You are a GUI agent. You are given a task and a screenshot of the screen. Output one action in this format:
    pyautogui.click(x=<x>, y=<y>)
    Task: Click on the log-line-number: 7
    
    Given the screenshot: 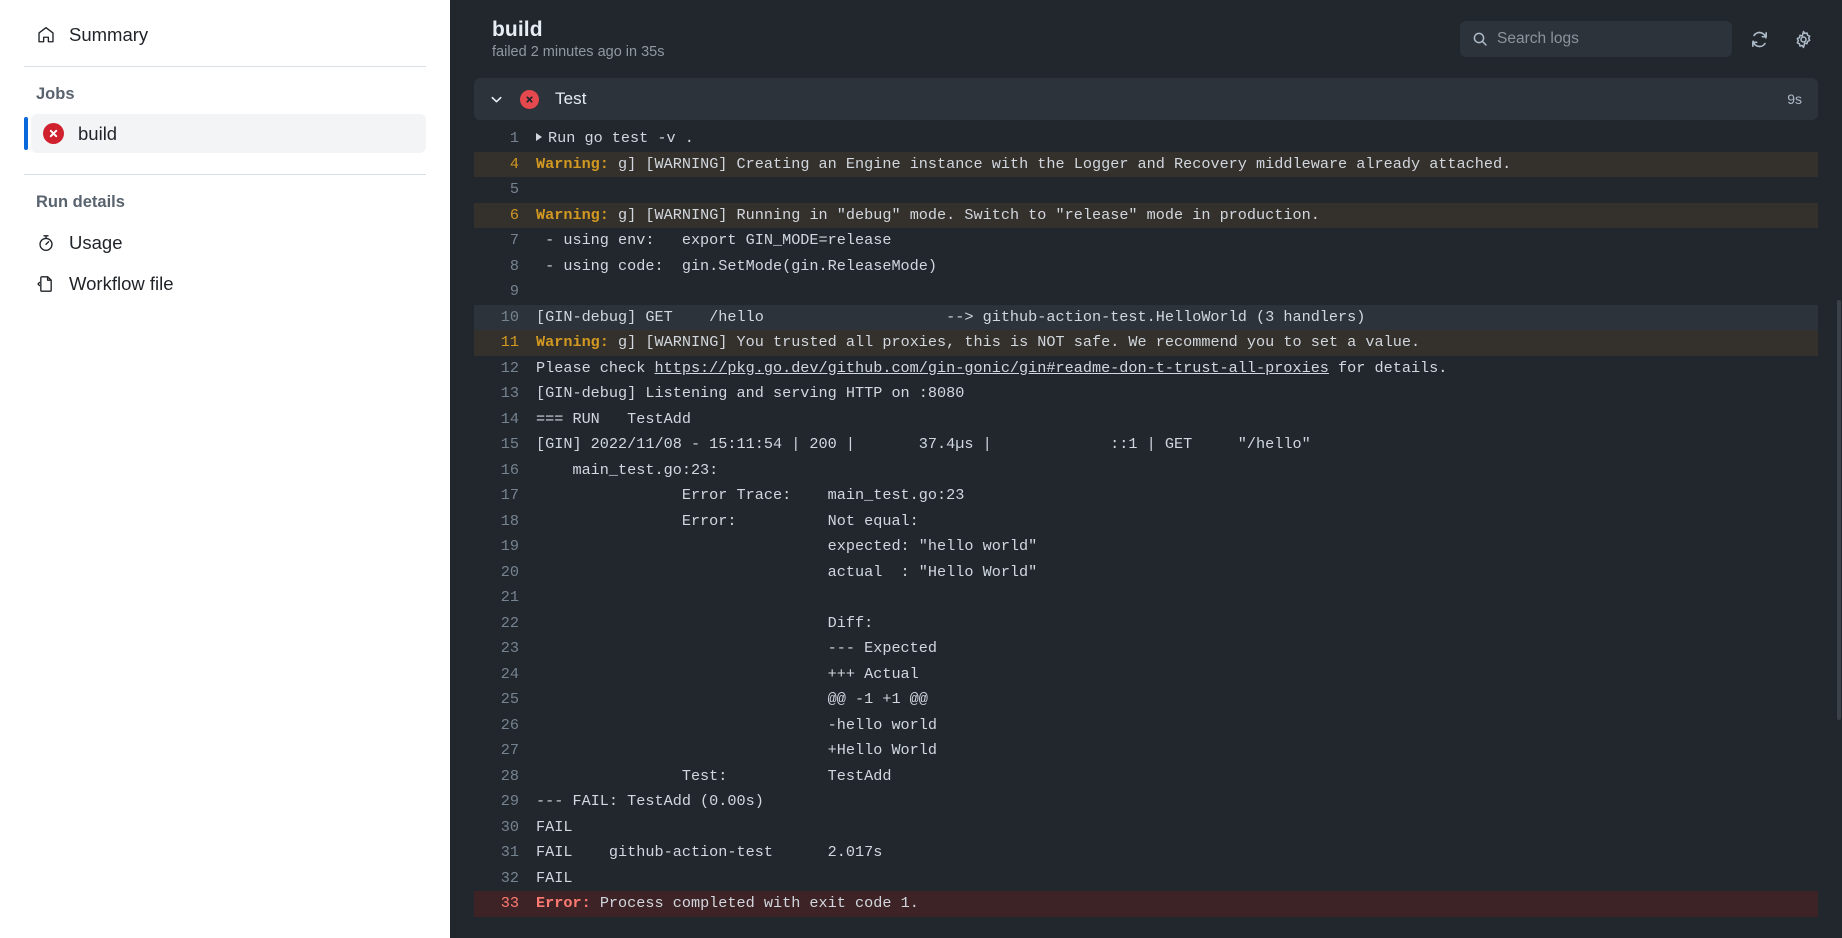 What is the action you would take?
    pyautogui.click(x=505, y=241)
    